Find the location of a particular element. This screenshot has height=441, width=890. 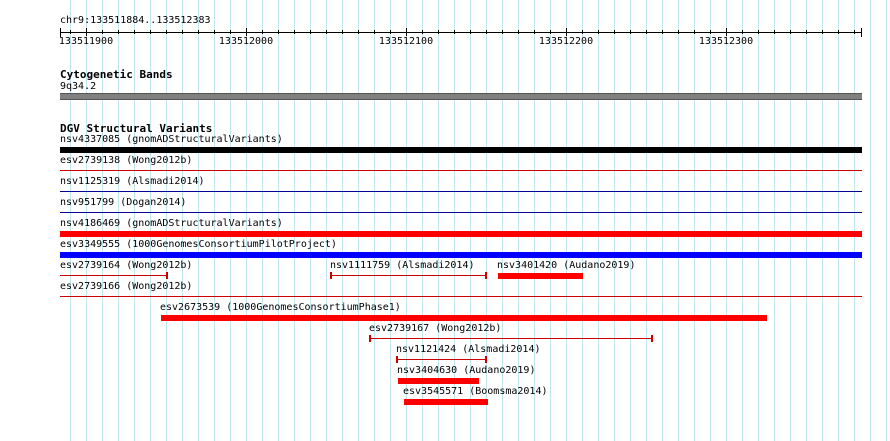

feature-label: esv2739138 (Wong2012b) is located at coordinates (126, 160).